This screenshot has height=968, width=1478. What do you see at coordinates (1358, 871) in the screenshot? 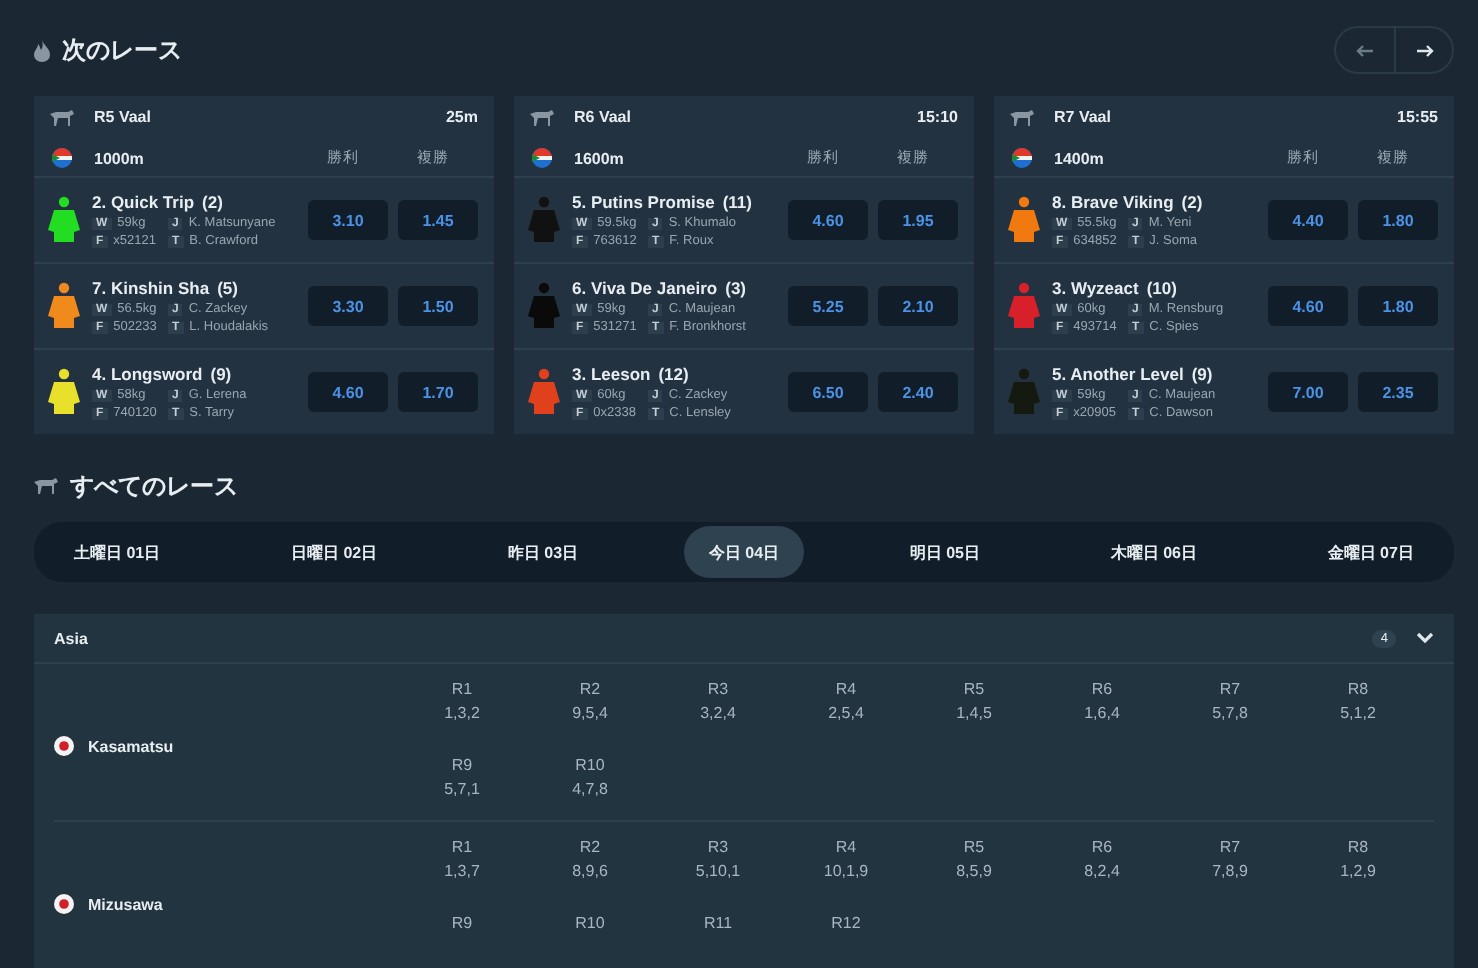
I see `race-result: 1,2,9` at bounding box center [1358, 871].